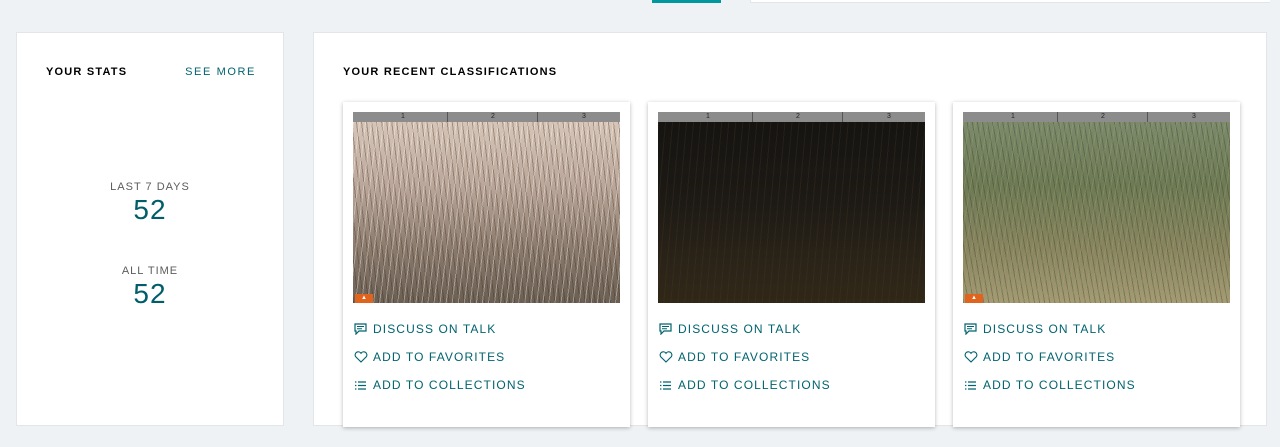 Image resolution: width=1280 pixels, height=447 pixels. What do you see at coordinates (151, 72) in the screenshot?
I see `stats-header: YOUR STATS SEE MORE` at bounding box center [151, 72].